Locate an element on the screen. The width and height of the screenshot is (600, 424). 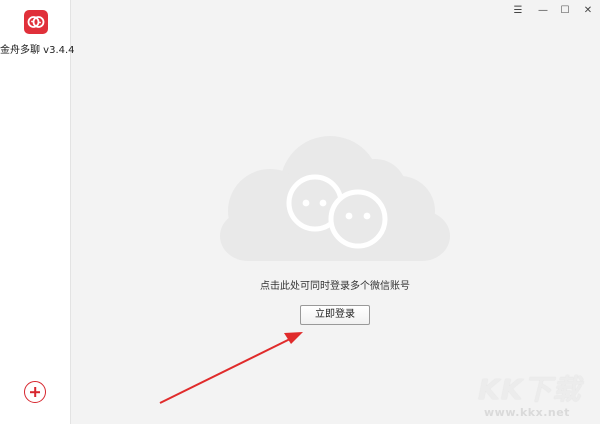
watermark: KK下载 www.kkx.net is located at coordinates (538, 395).